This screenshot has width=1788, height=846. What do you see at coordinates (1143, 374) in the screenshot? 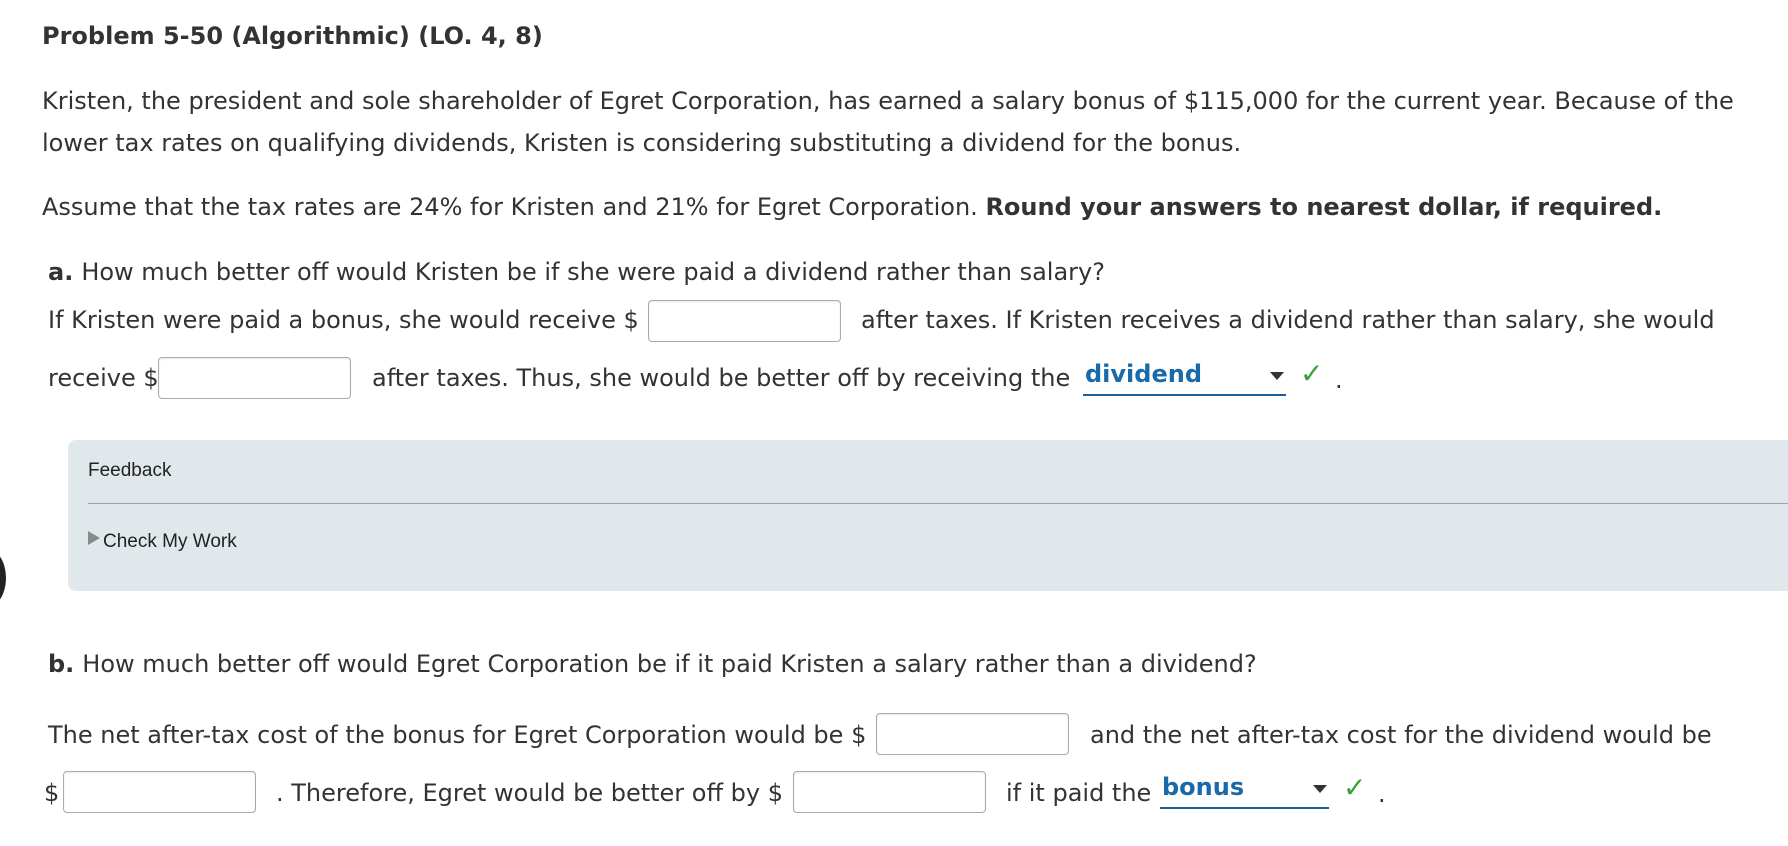
I see `a-choice-value: dividend` at bounding box center [1143, 374].